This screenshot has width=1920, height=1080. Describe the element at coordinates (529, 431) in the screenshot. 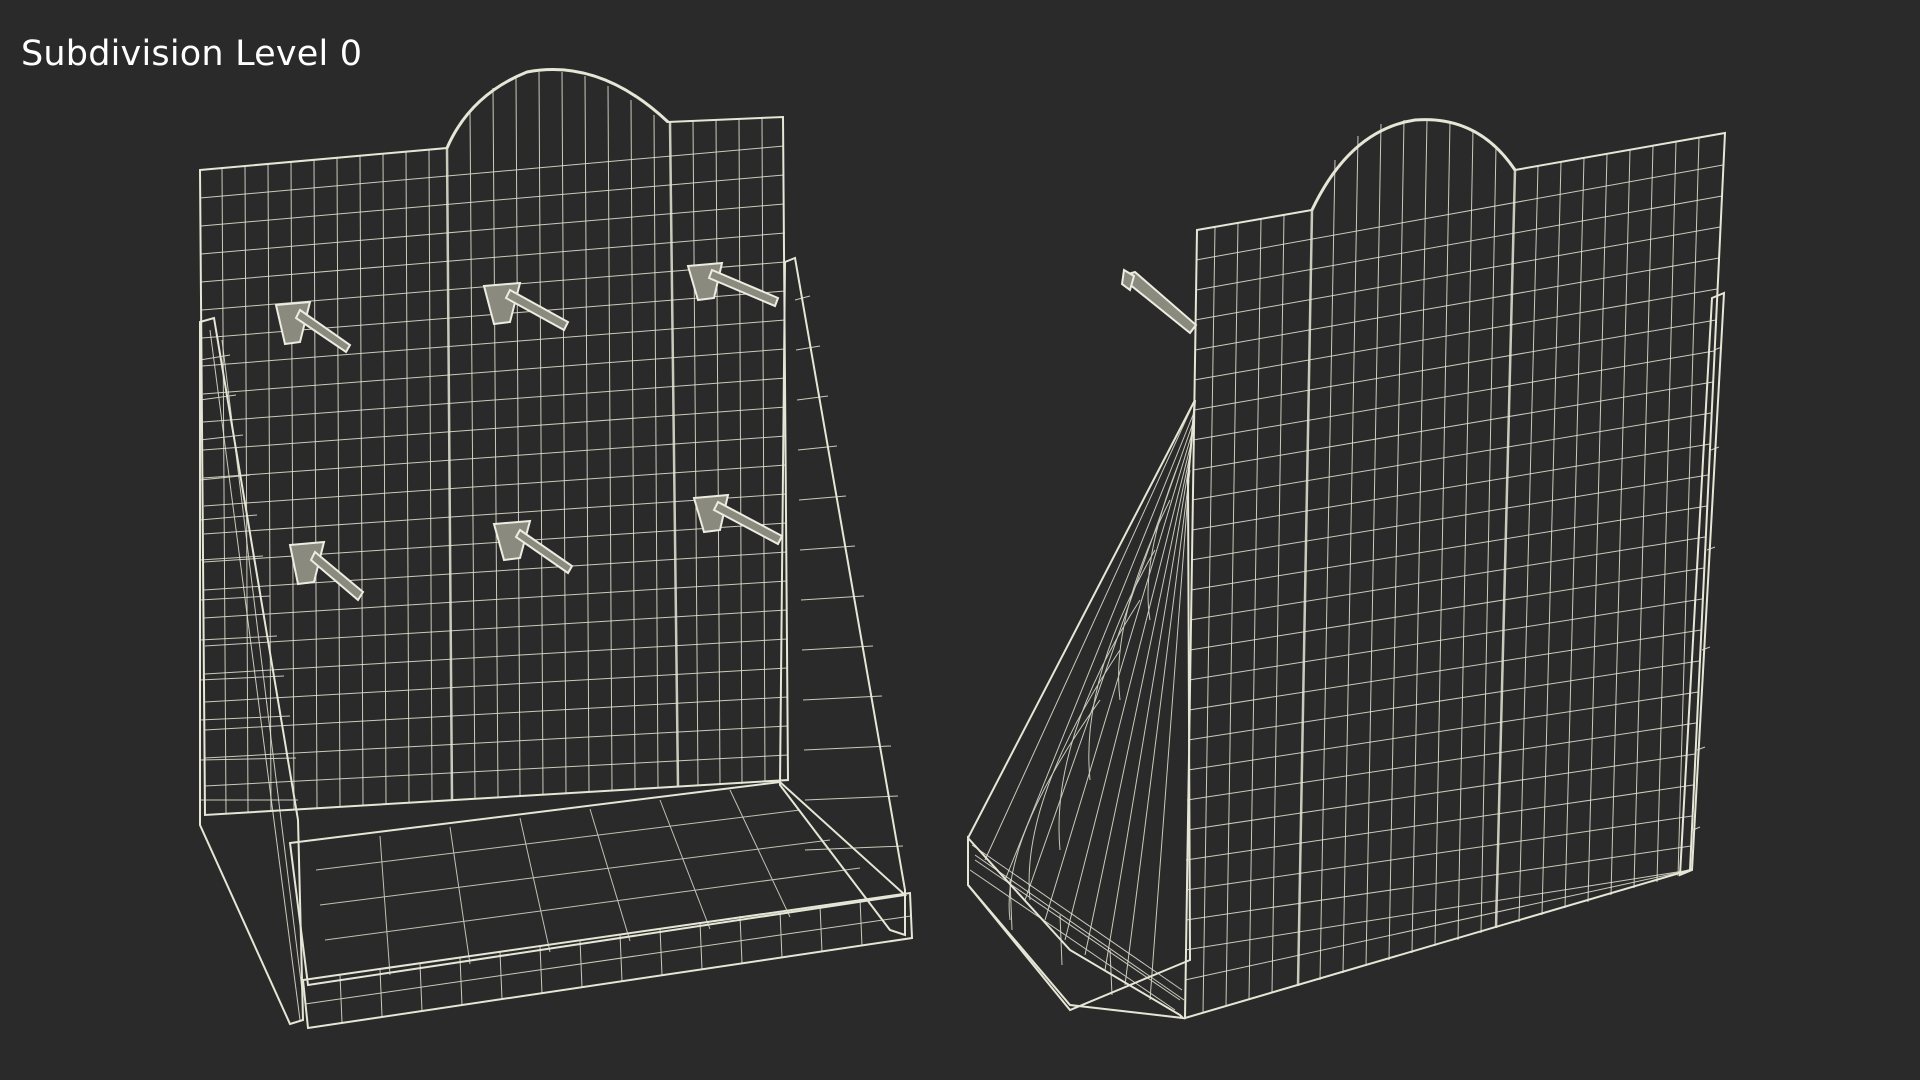

I see `left-hooks` at that location.